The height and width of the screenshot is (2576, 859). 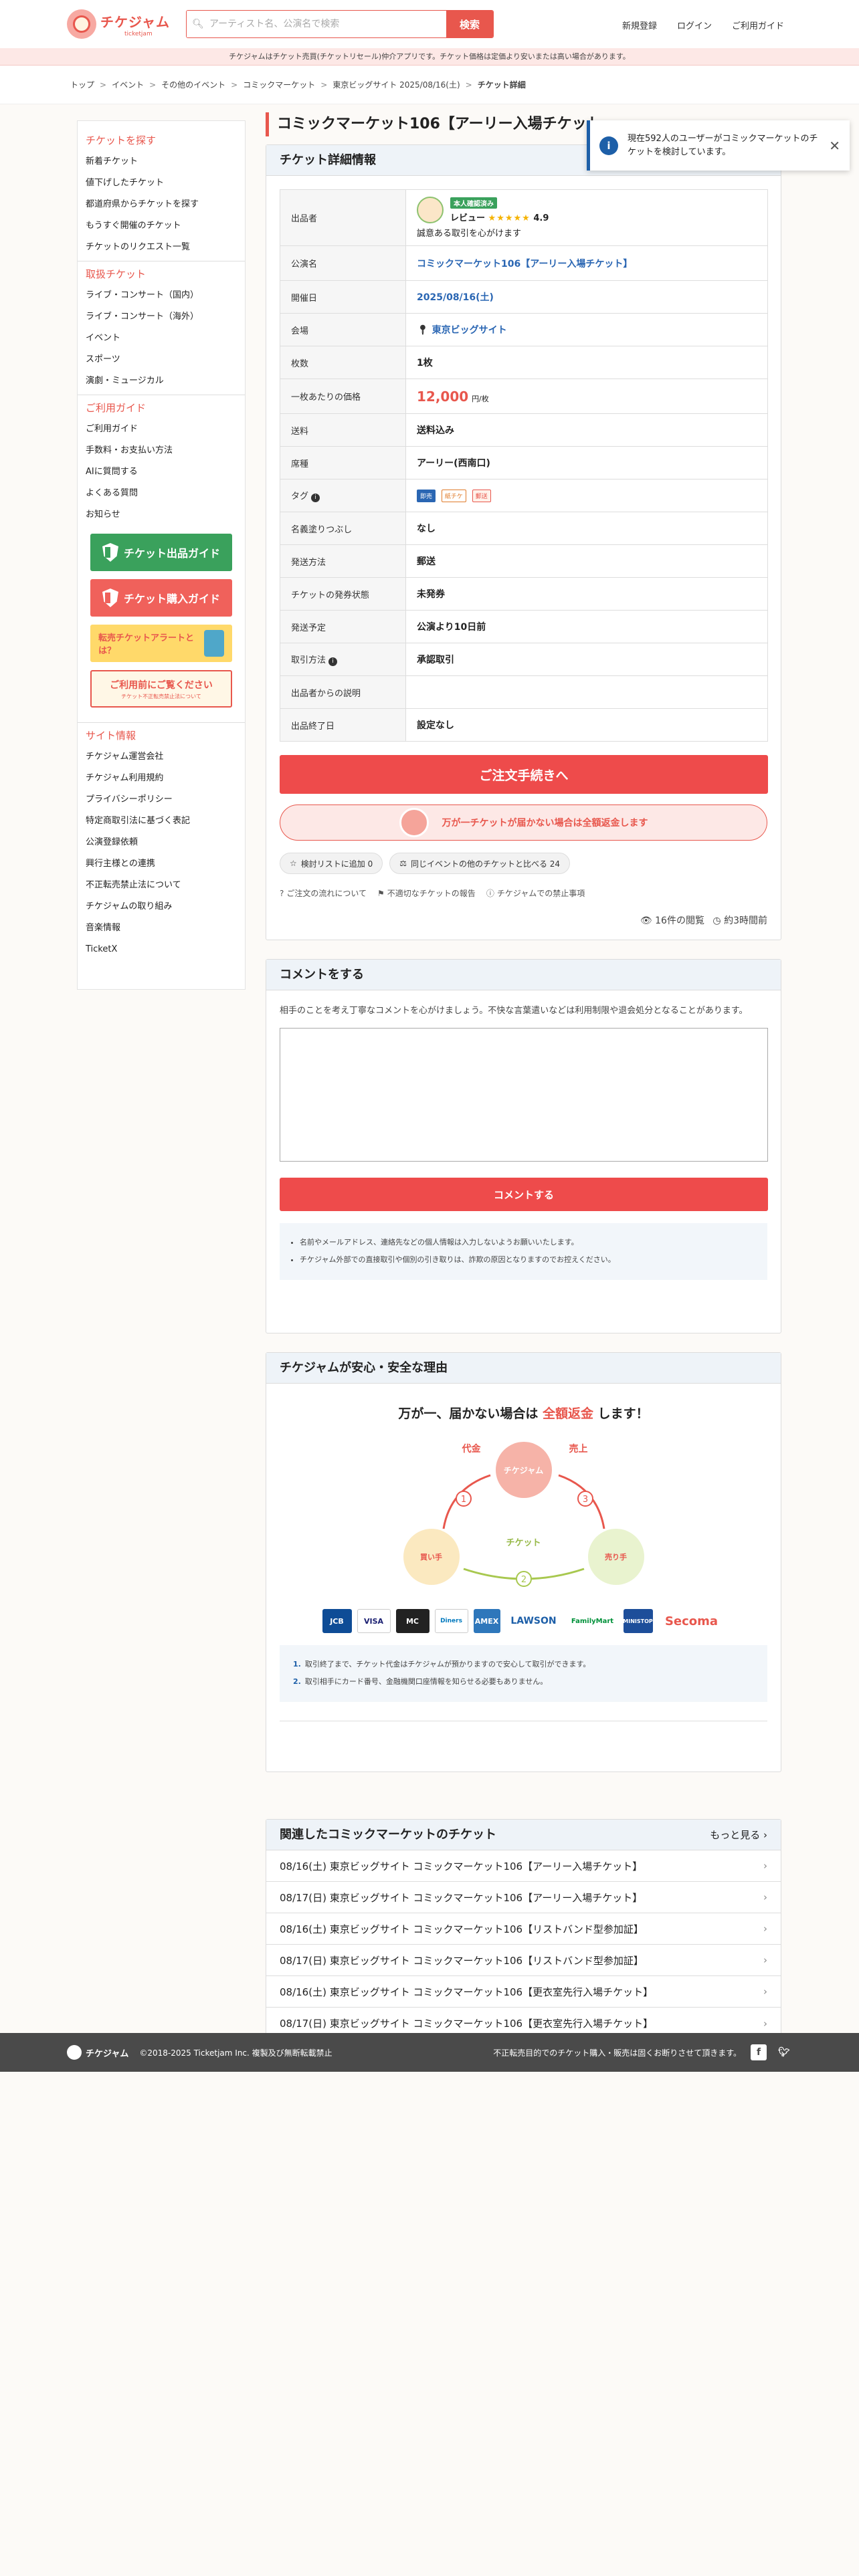 I want to click on site-logo: チケジャム ticketjam, so click(x=118, y=24).